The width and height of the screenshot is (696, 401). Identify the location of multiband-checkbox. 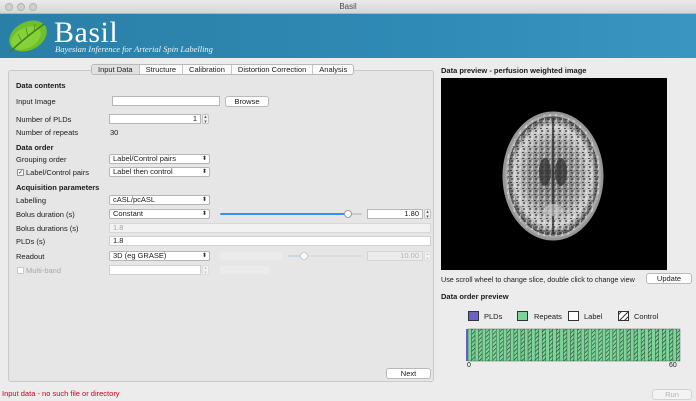
(20, 270).